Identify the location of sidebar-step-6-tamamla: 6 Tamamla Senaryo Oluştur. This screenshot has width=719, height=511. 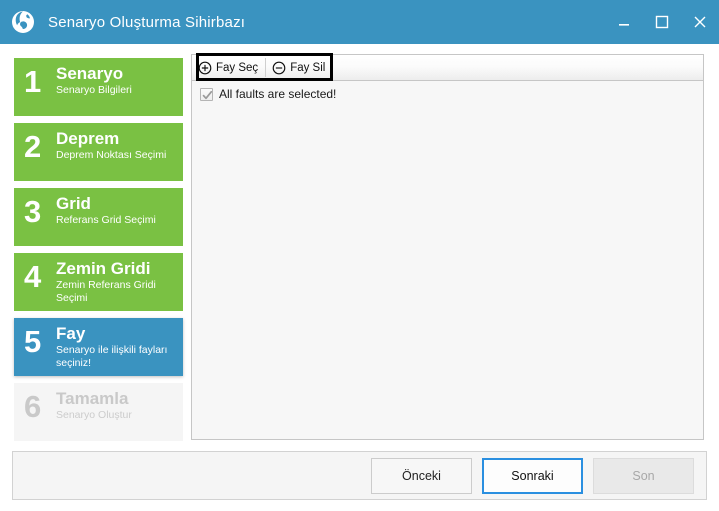
(98, 412).